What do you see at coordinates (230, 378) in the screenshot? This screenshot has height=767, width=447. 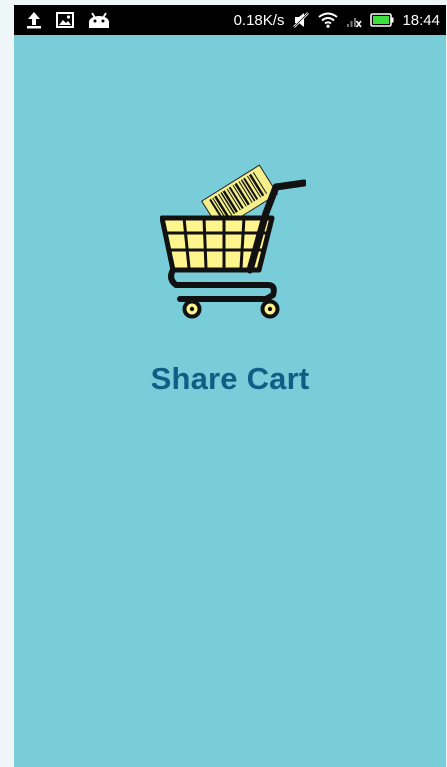 I see `app-name: Share Cart` at bounding box center [230, 378].